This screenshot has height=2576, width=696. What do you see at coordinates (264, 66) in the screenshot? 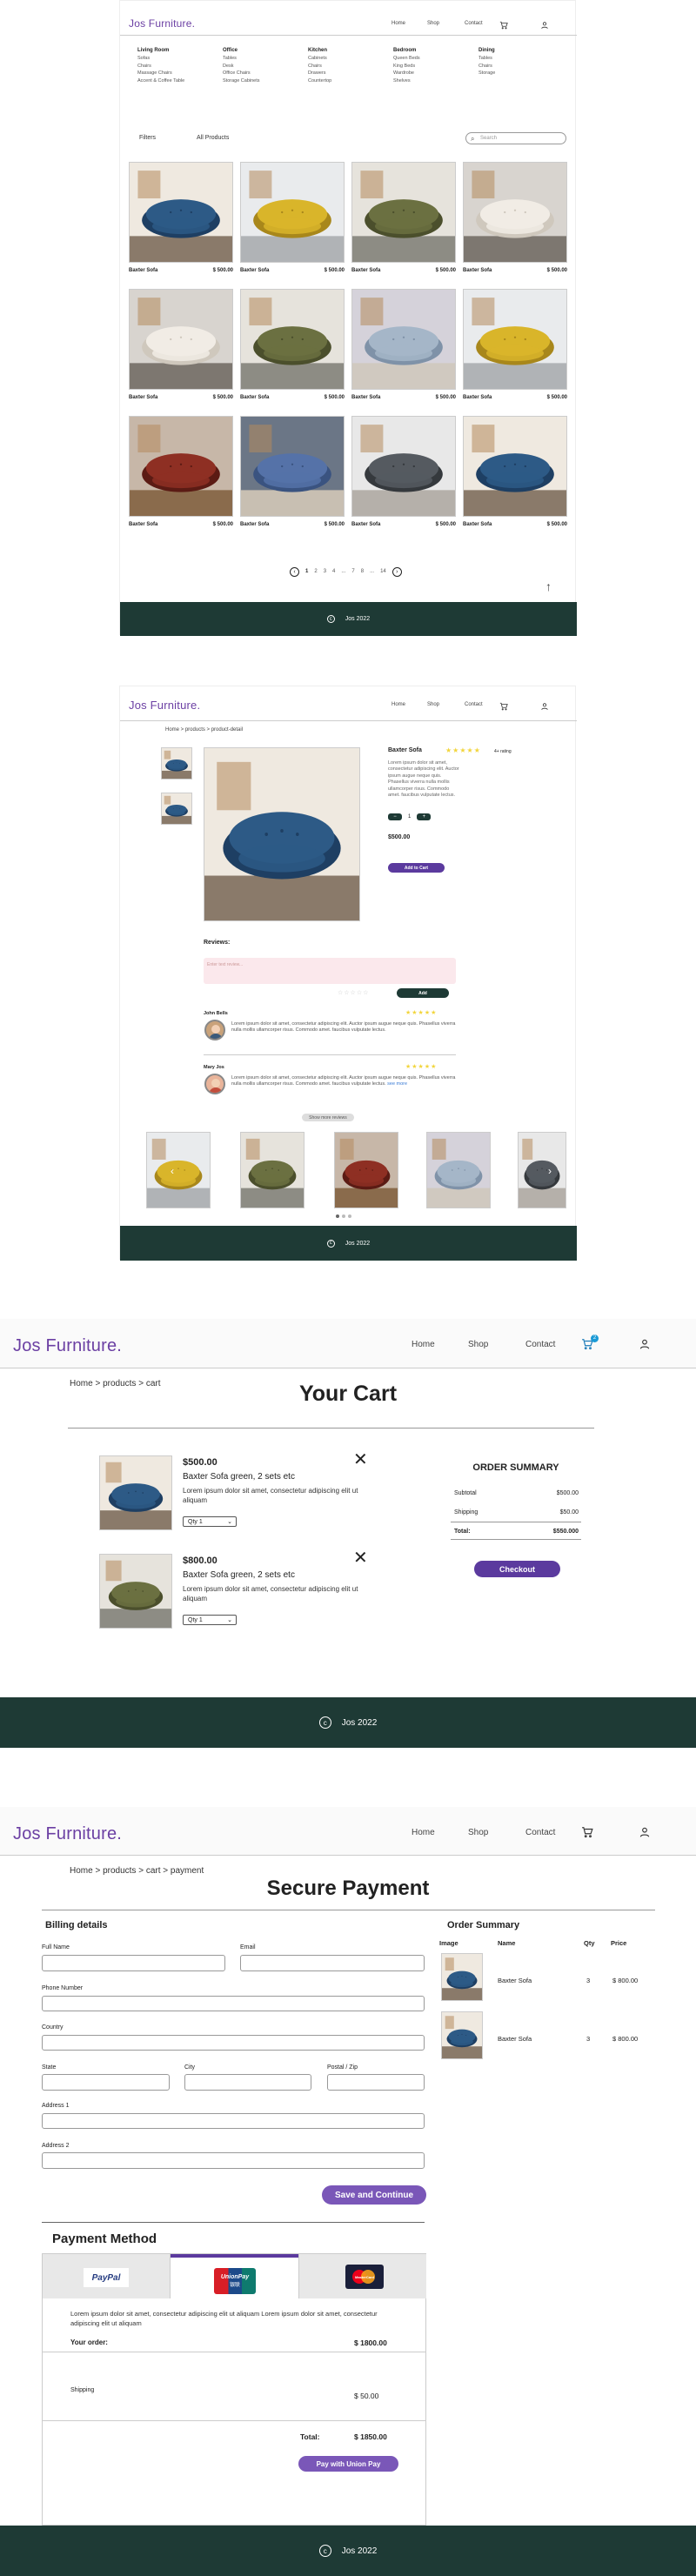
I see `menu-item: Desk` at bounding box center [264, 66].